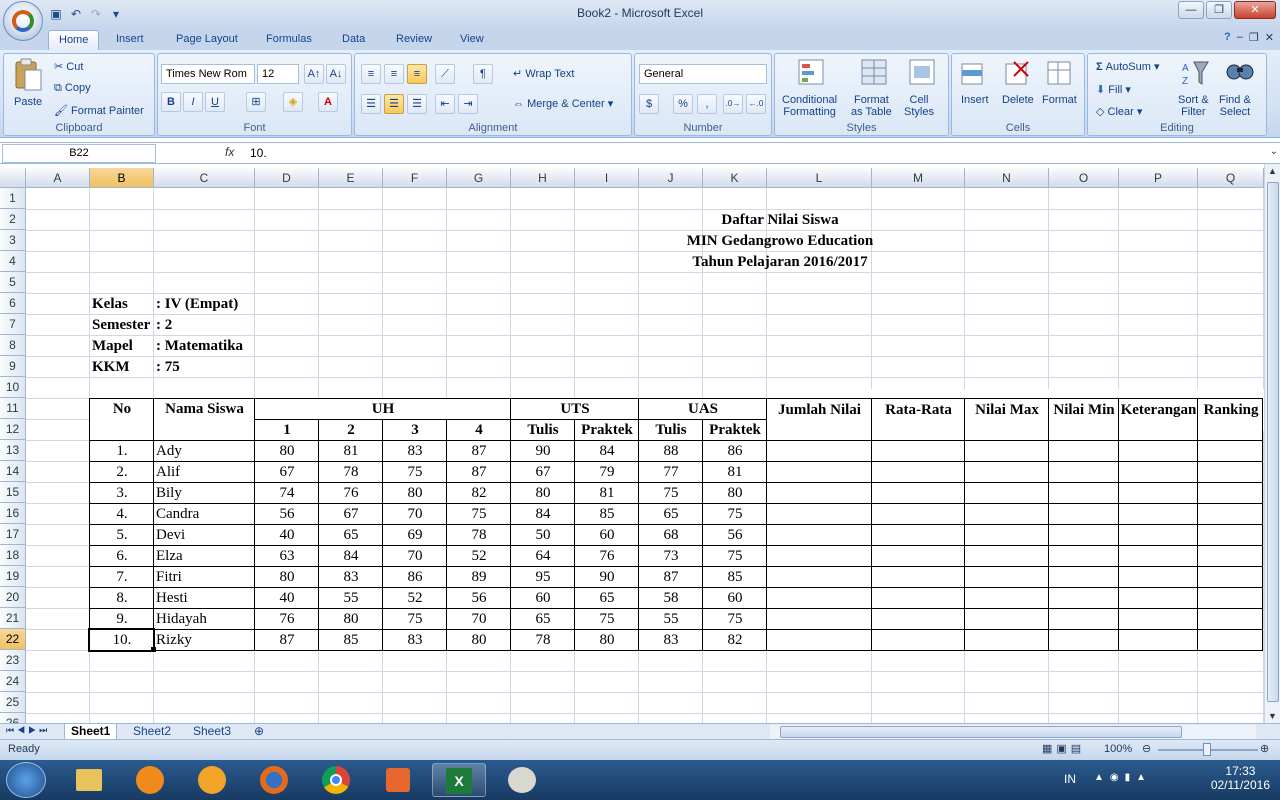  Describe the element at coordinates (151, 780) in the screenshot. I see `avast-icon` at that location.